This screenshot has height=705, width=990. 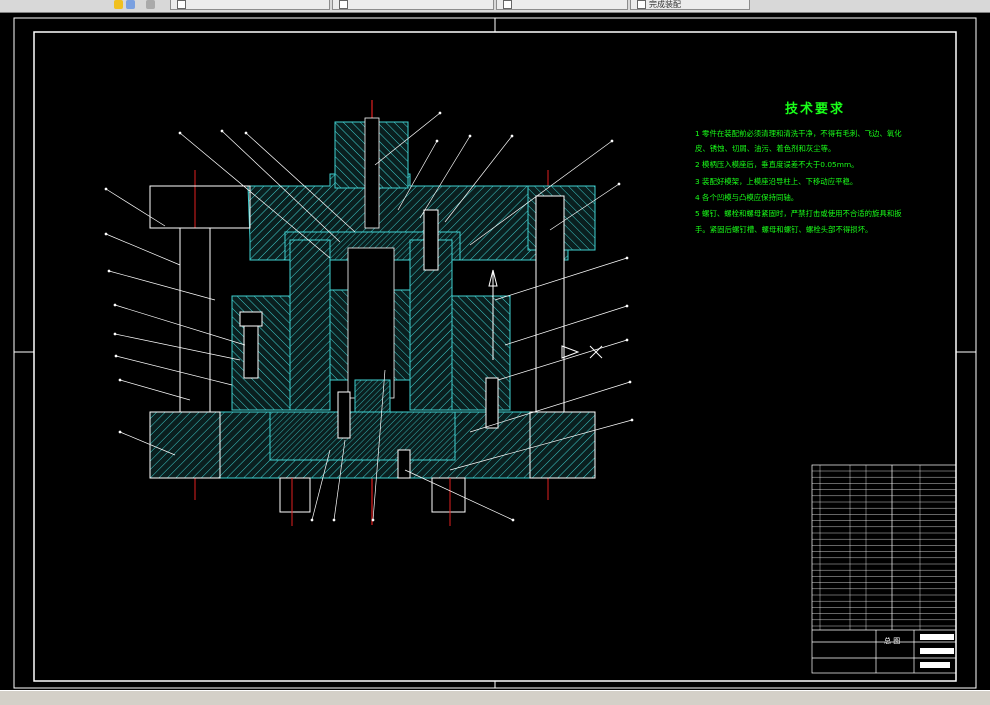 I want to click on punch-left-wall, so click(x=310, y=325).